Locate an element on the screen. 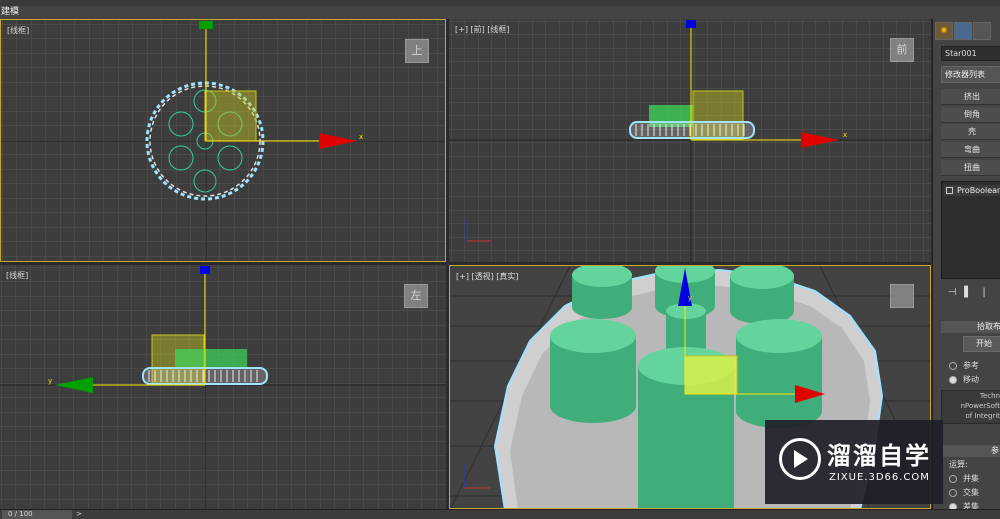 The image size is (1000, 519). stack-item-label: ProBoolean is located at coordinates (978, 190).